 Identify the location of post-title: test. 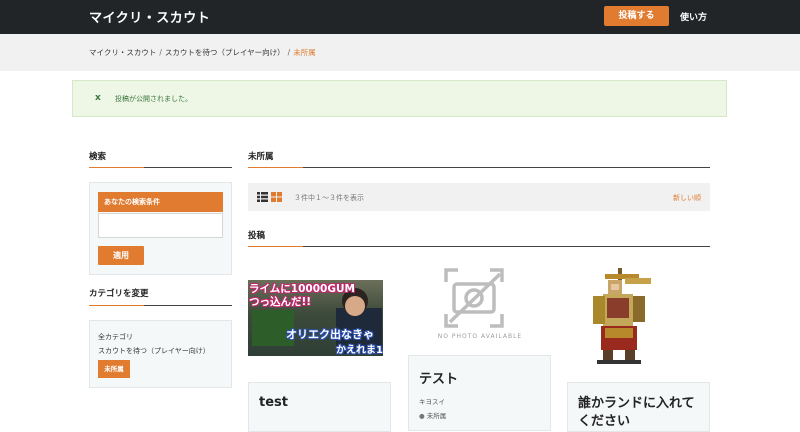
(273, 402).